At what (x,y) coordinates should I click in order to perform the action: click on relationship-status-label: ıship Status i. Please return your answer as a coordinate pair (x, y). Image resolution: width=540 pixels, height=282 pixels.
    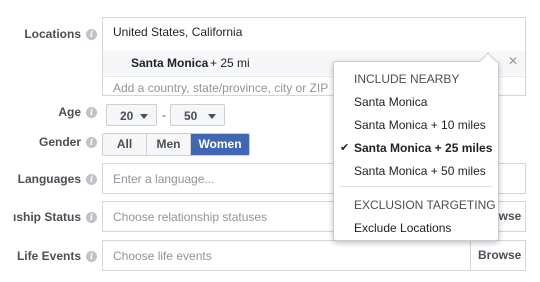
    Looking at the image, I should click on (55, 217).